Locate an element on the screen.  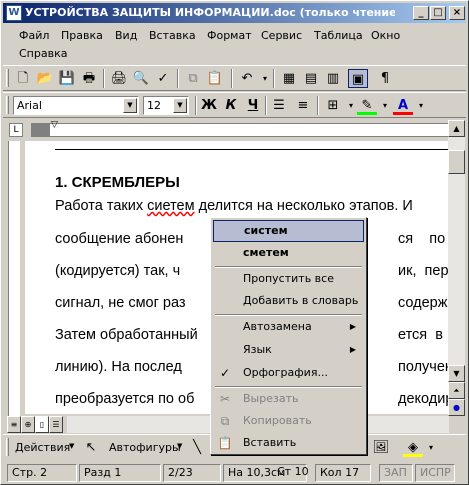
suggestion-item: сметем is located at coordinates (288, 253).